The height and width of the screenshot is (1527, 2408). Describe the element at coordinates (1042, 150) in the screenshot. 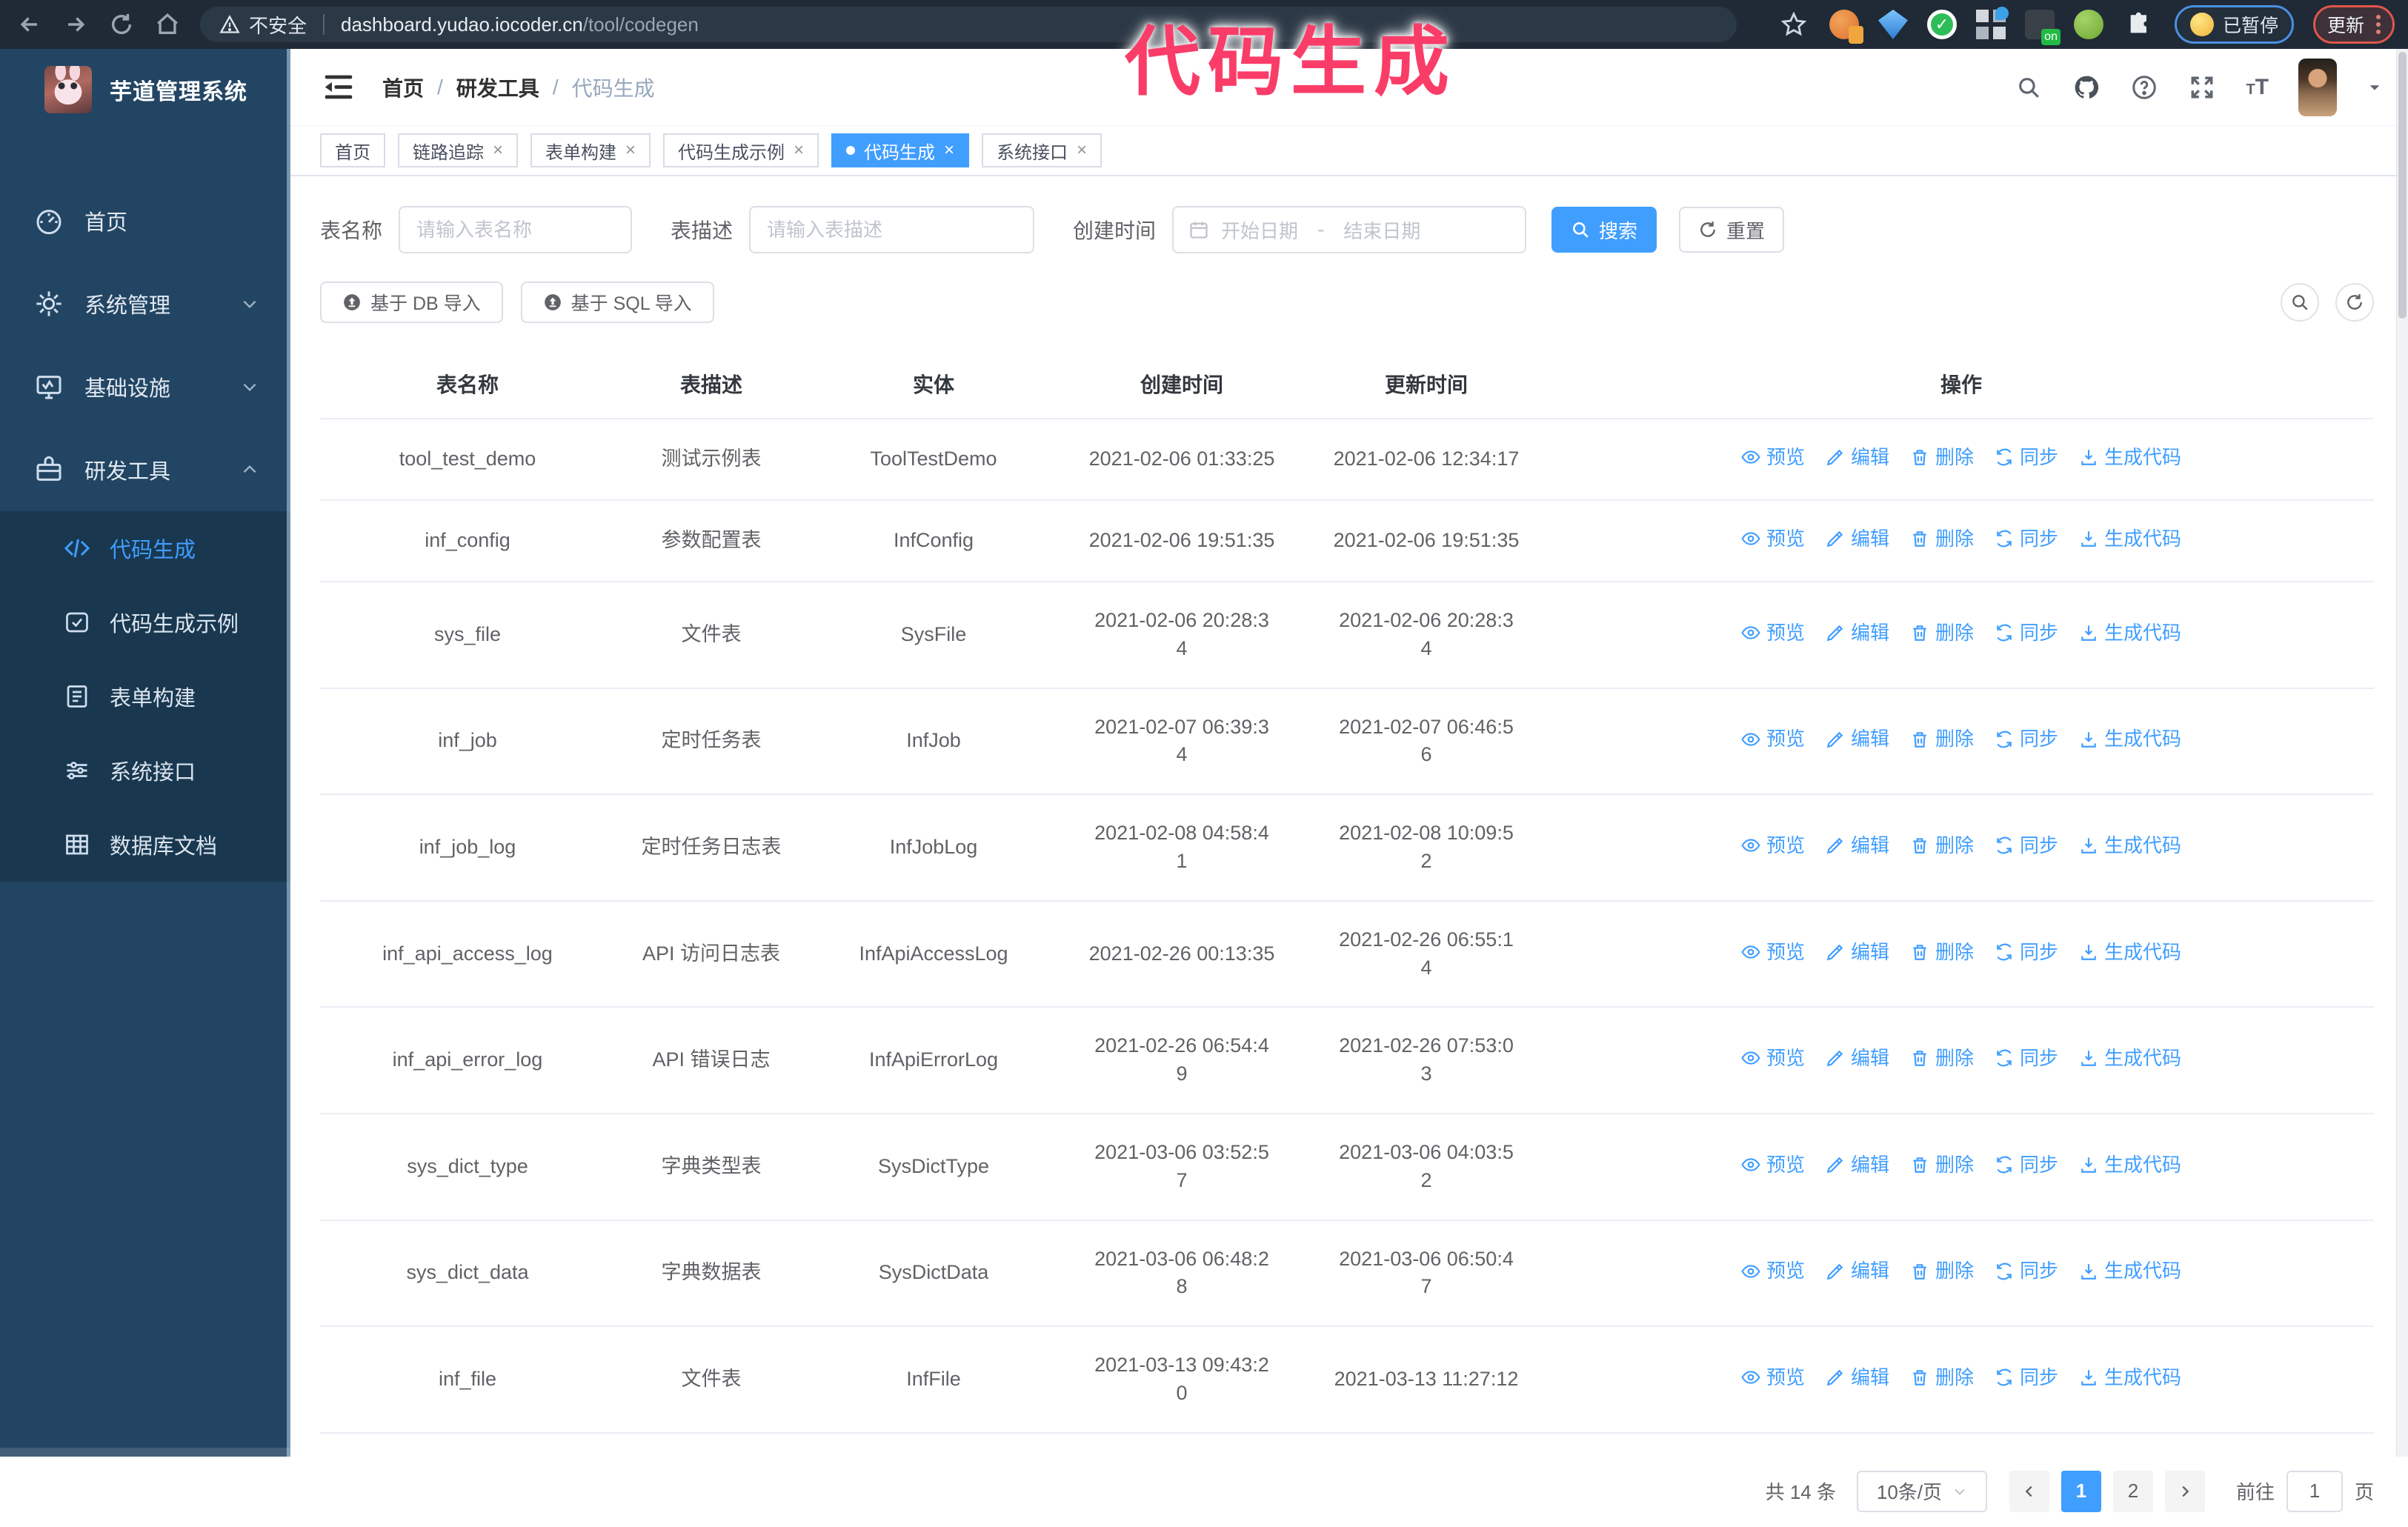

I see `tag-system-api: 系统接口 ×` at that location.